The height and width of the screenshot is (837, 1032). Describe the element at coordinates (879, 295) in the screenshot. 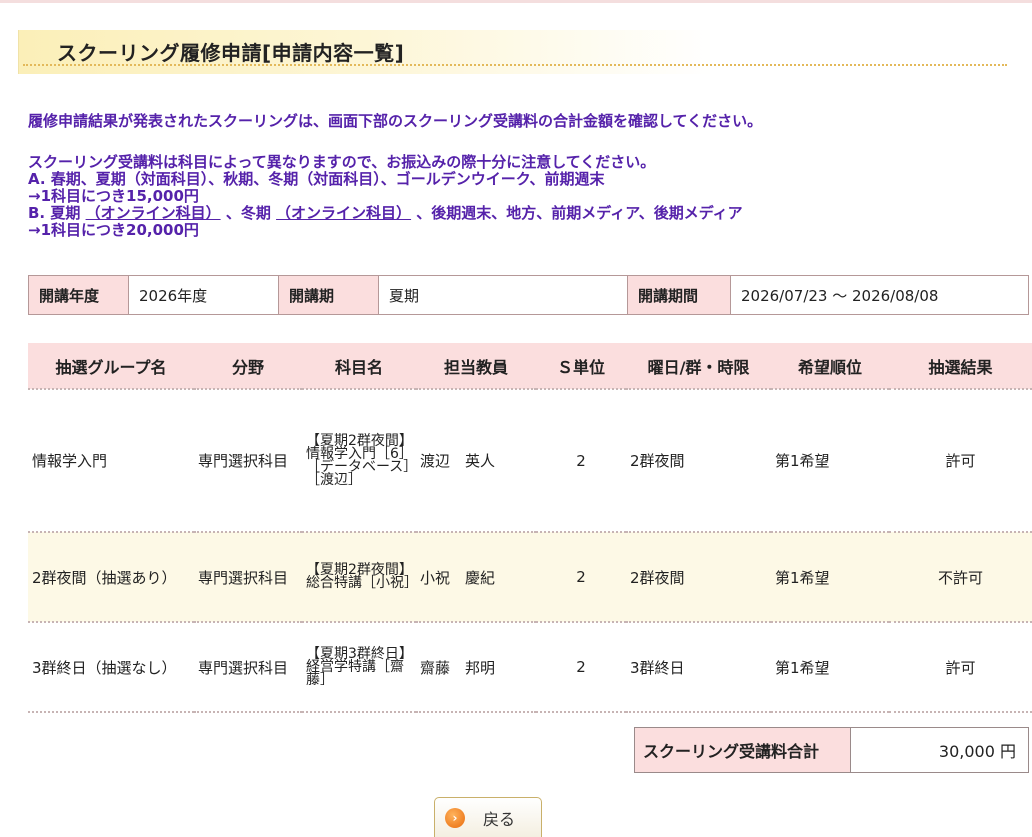

I see `period-value: 2026/07/23 ～ 2026/08/08` at that location.